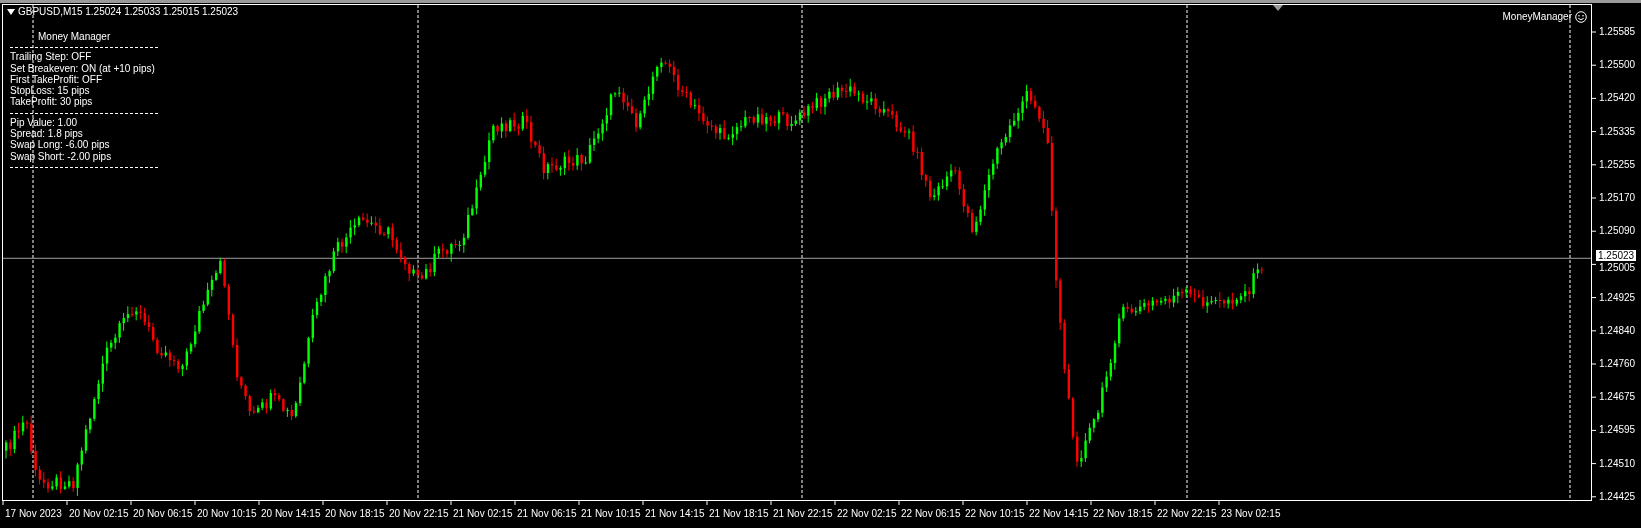  I want to click on price-label: 1.24925, so click(1617, 297).